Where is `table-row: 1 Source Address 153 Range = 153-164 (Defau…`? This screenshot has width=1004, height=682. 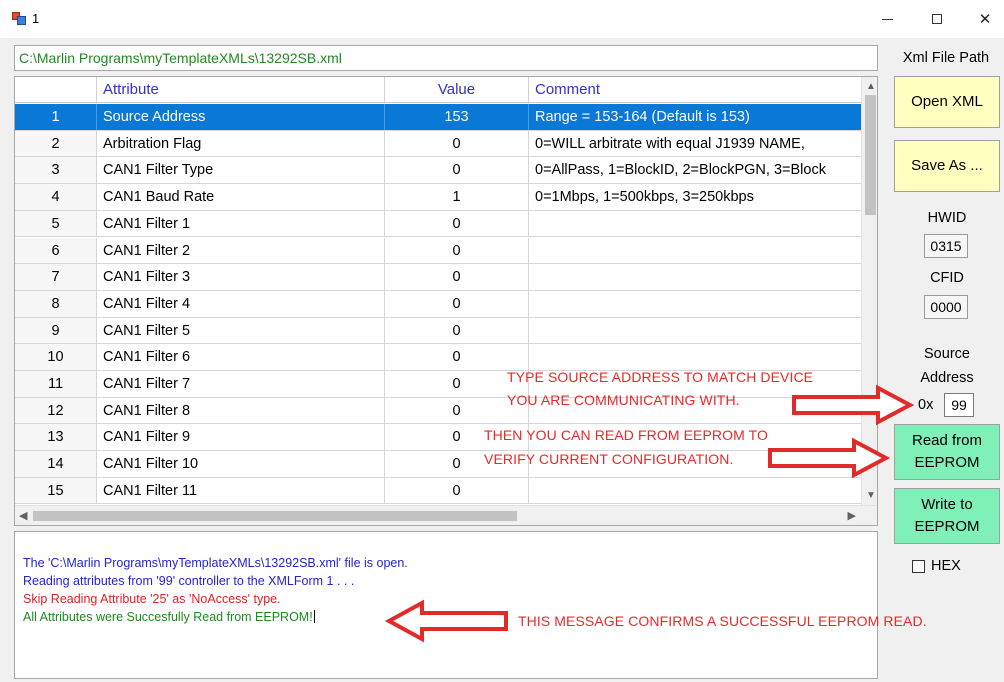
table-row: 1 Source Address 153 Range = 153-164 (Defau… is located at coordinates (438, 117).